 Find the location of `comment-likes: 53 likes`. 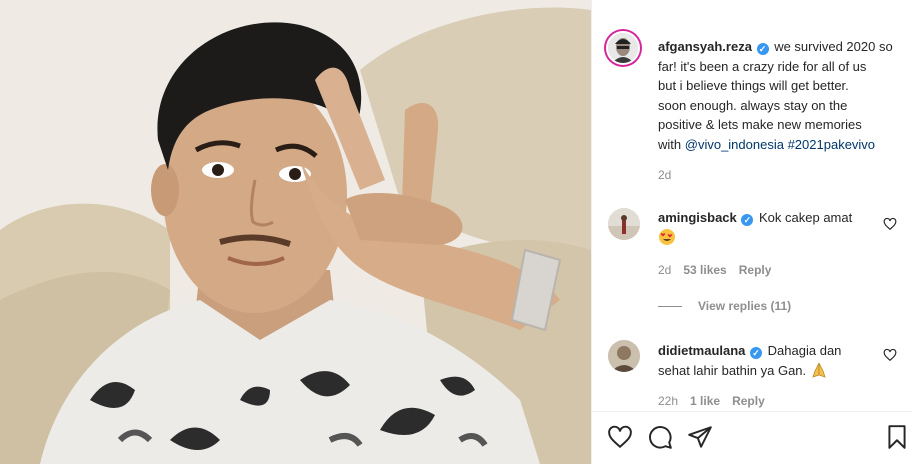

comment-likes: 53 likes is located at coordinates (704, 270).